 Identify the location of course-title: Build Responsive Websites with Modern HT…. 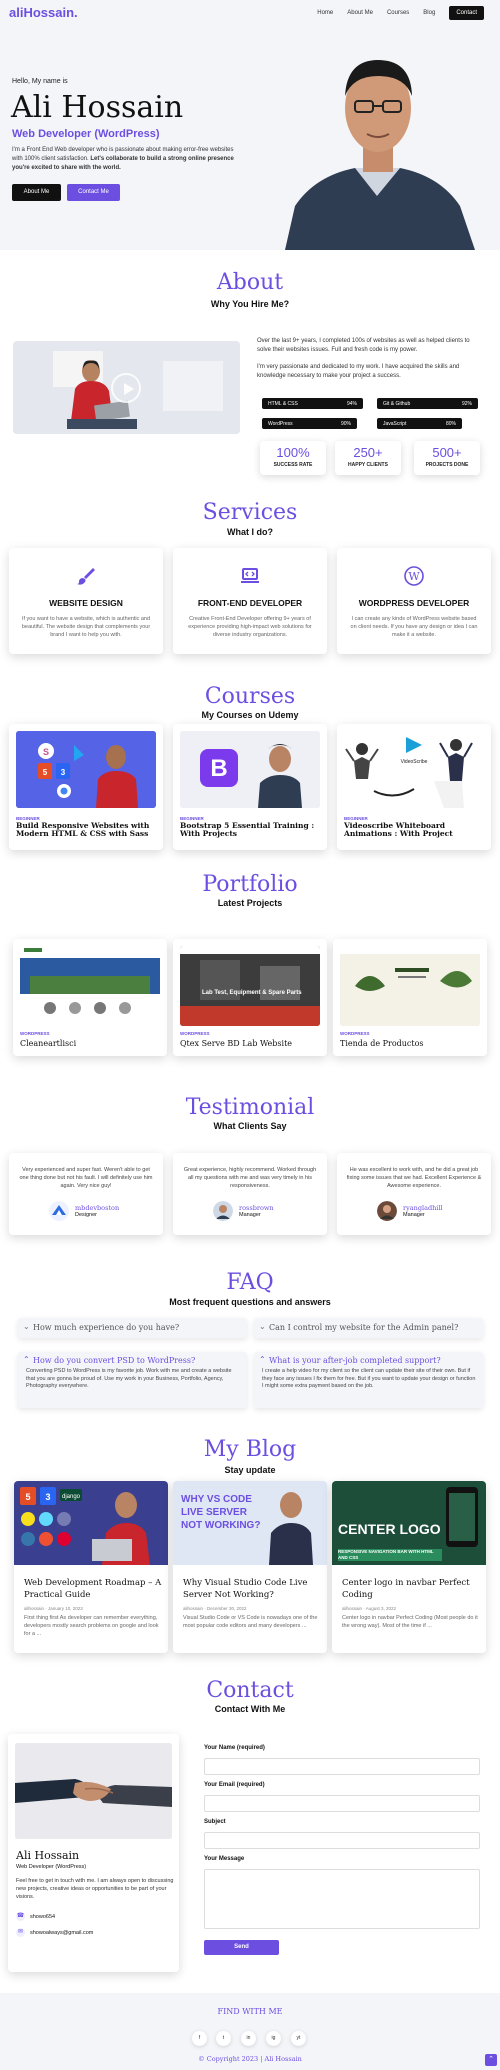
(89, 830).